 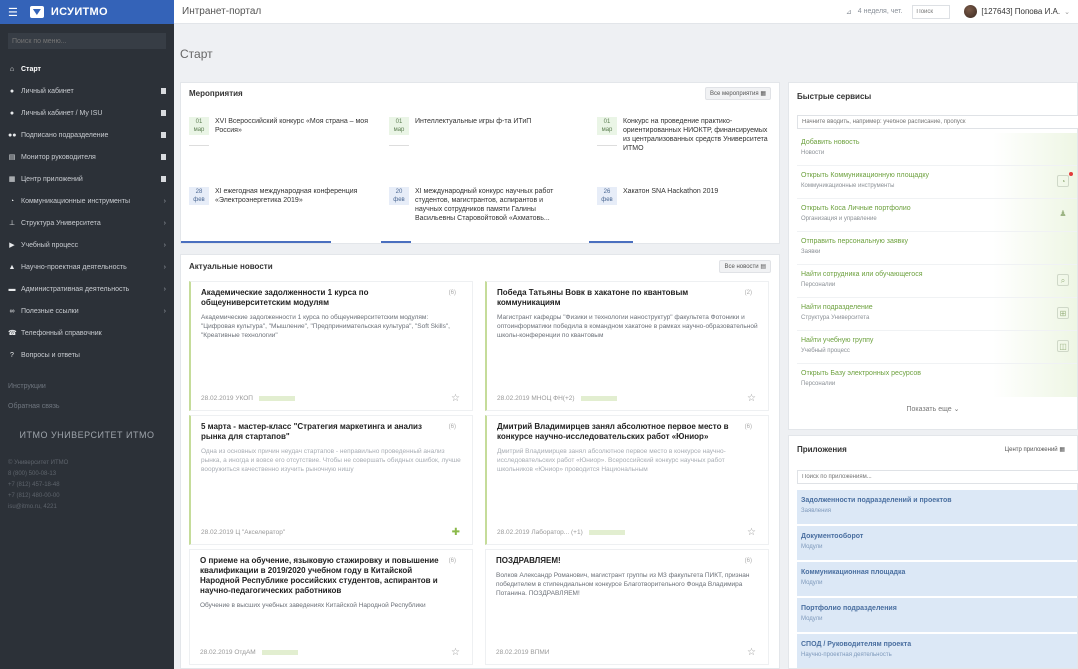 I want to click on event-card: 26 фев Хакатон SNA Hackathon 2019, so click(x=685, y=214).